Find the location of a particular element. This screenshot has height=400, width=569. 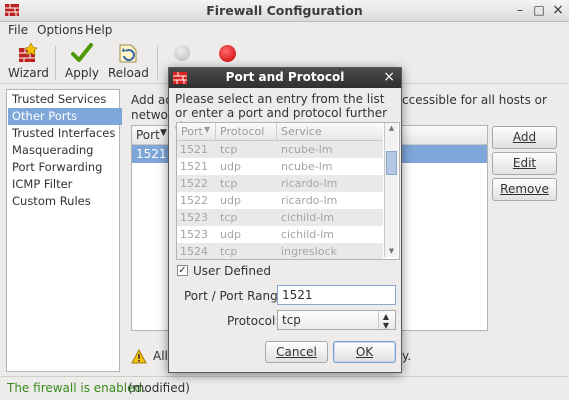

ok-label: OK is located at coordinates (364, 352).